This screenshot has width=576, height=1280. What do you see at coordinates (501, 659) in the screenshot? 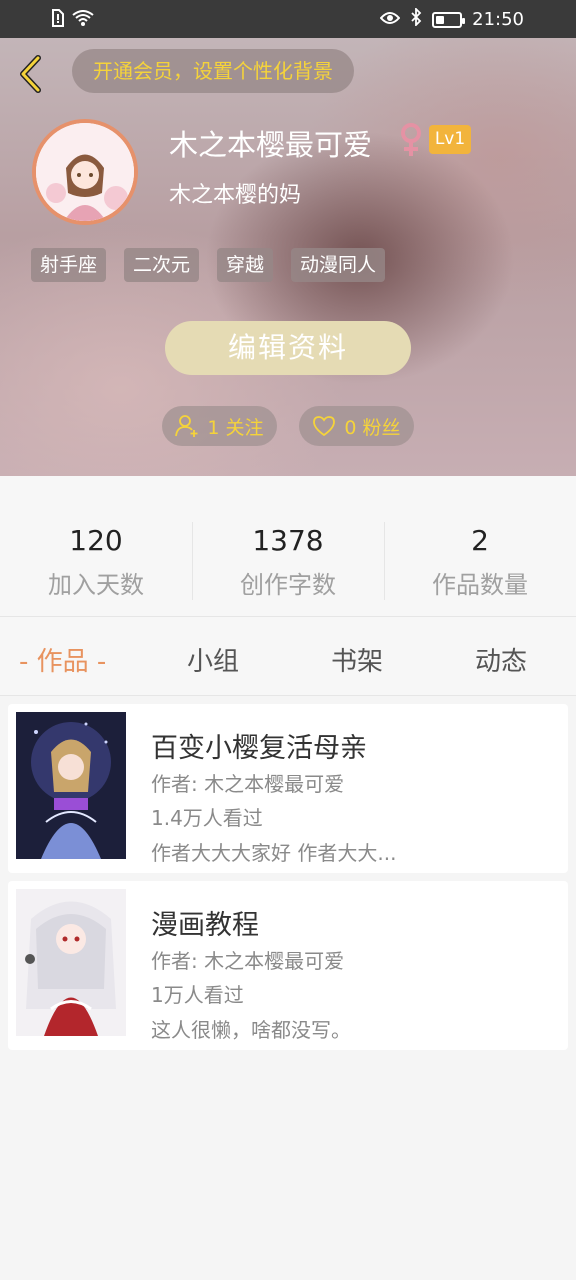
I see `tab-activity: 动态` at bounding box center [501, 659].